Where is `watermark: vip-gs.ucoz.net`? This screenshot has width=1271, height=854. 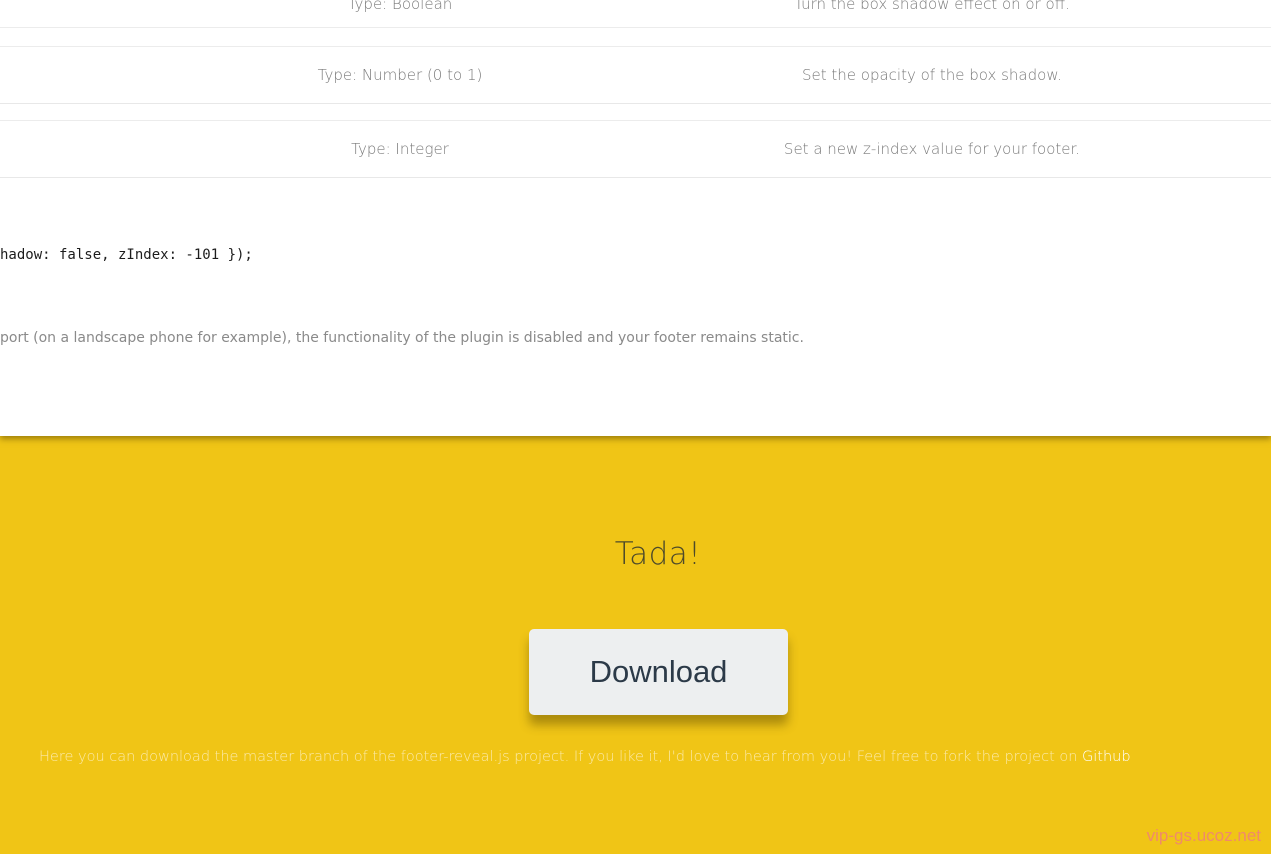
watermark: vip-gs.ucoz.net is located at coordinates (1203, 835).